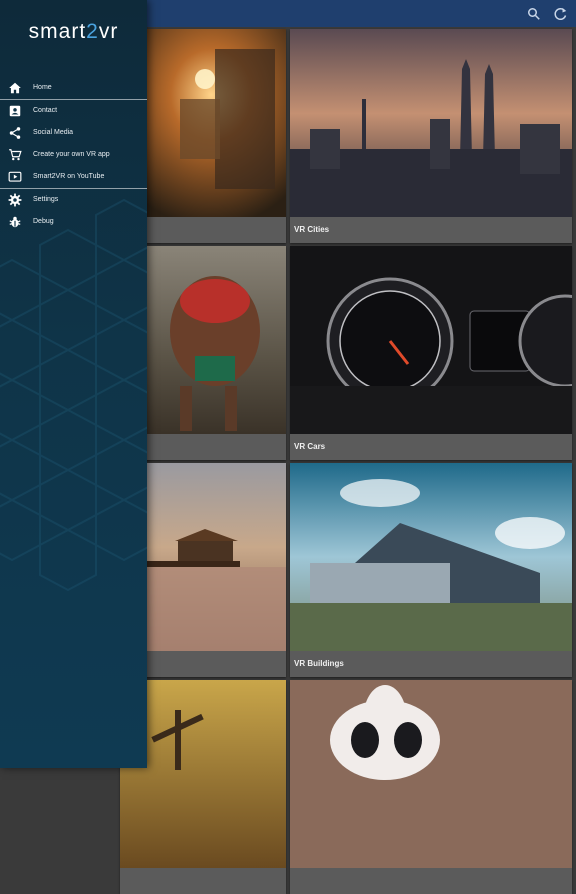 This screenshot has height=894, width=576. I want to click on menu-item-create-vr-app: Create your own VR app, so click(73, 155).